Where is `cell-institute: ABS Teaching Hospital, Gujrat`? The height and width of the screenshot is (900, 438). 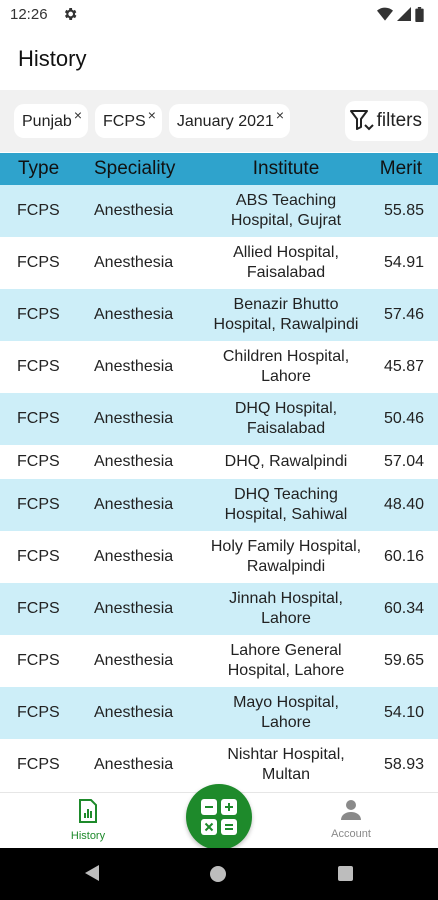 cell-institute: ABS Teaching Hospital, Gujrat is located at coordinates (286, 211).